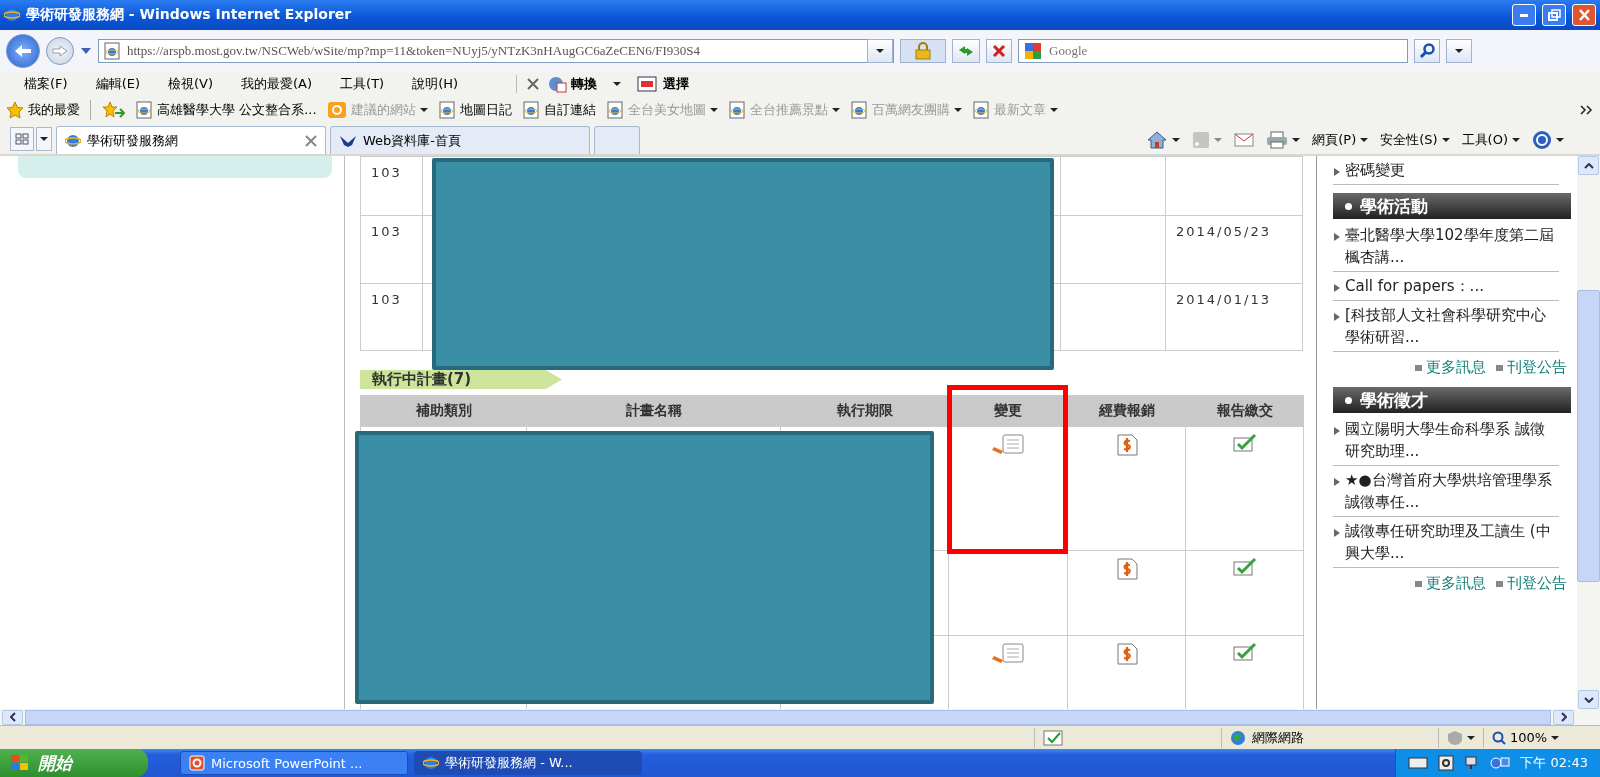 Image resolution: width=1600 pixels, height=777 pixels. I want to click on search-options-button, so click(1459, 51).